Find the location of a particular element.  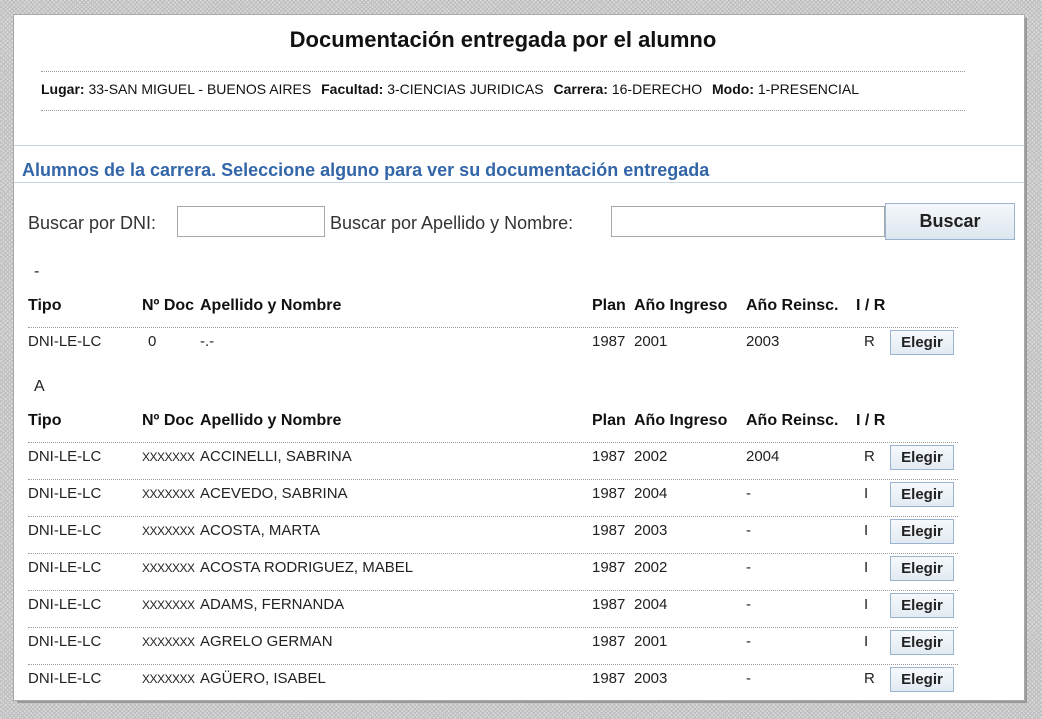

header-anio-ingreso: Año Ingreso is located at coordinates (681, 420).